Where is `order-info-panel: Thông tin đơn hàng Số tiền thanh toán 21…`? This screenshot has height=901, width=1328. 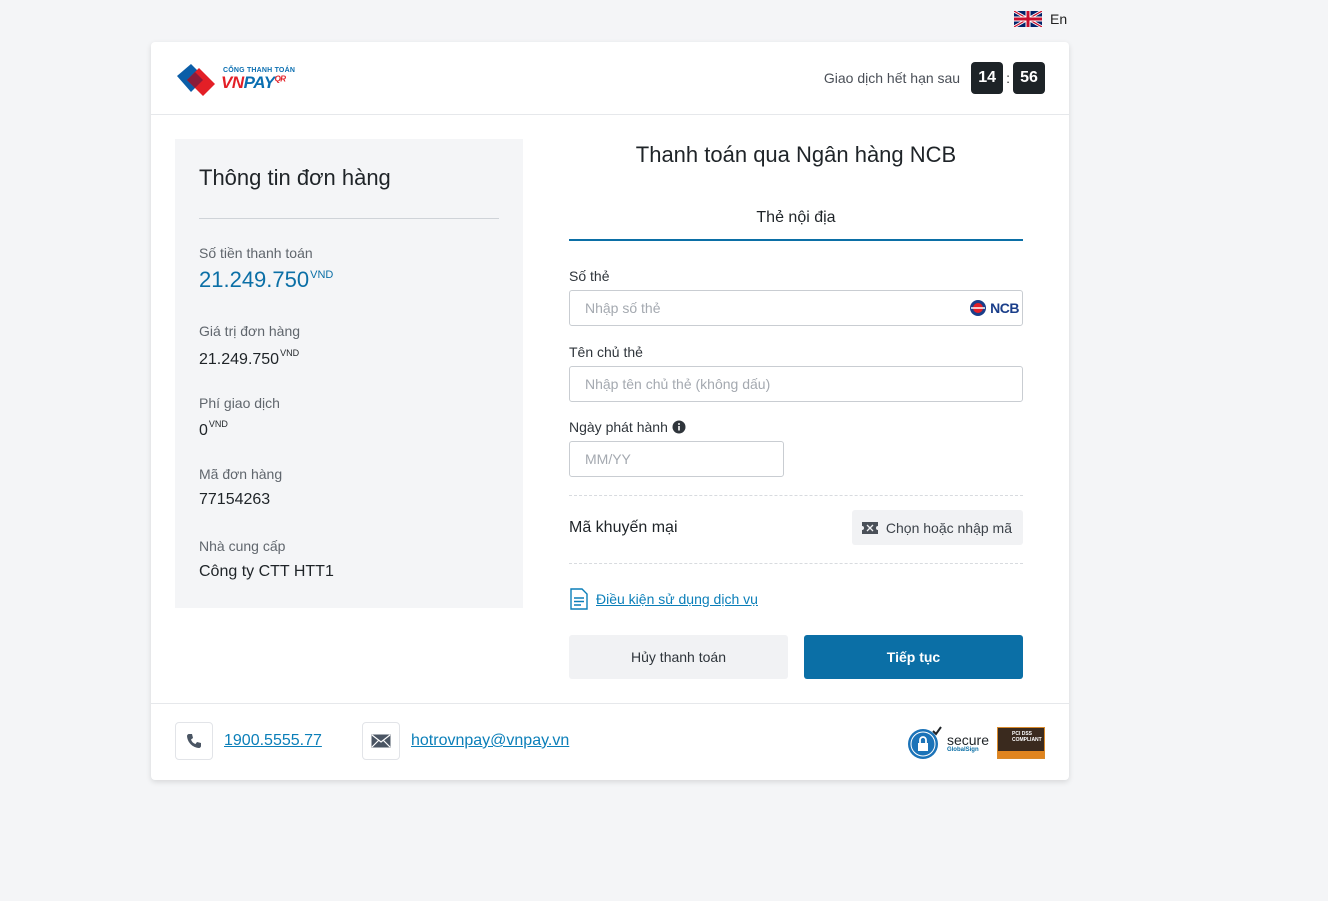 order-info-panel: Thông tin đơn hàng Số tiền thanh toán 21… is located at coordinates (349, 373).